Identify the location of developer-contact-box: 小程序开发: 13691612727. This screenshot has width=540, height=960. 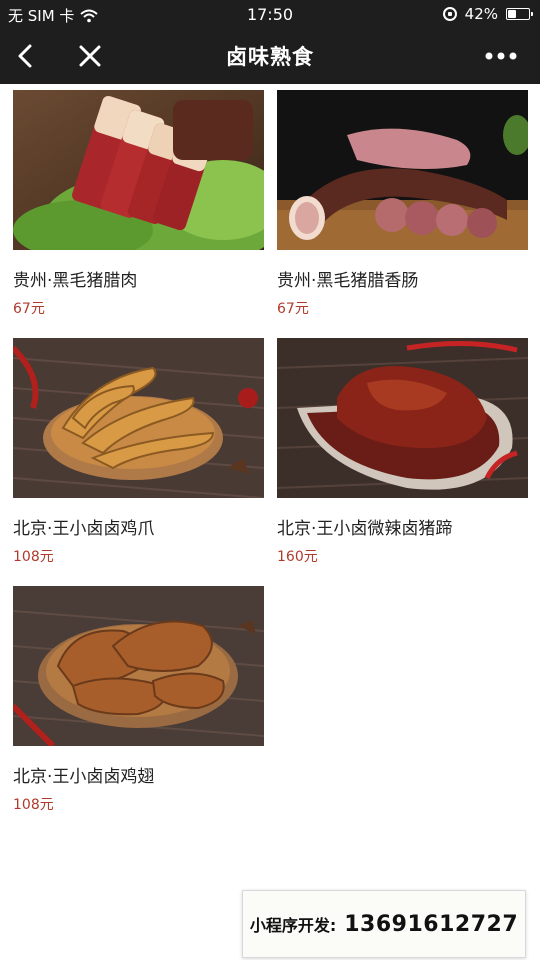
(384, 924).